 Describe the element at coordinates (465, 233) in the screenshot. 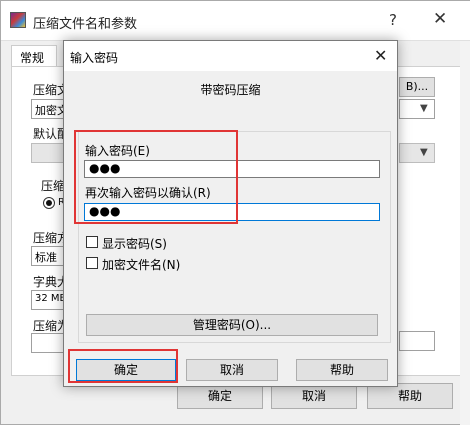

I see `background-scrollbar` at that location.